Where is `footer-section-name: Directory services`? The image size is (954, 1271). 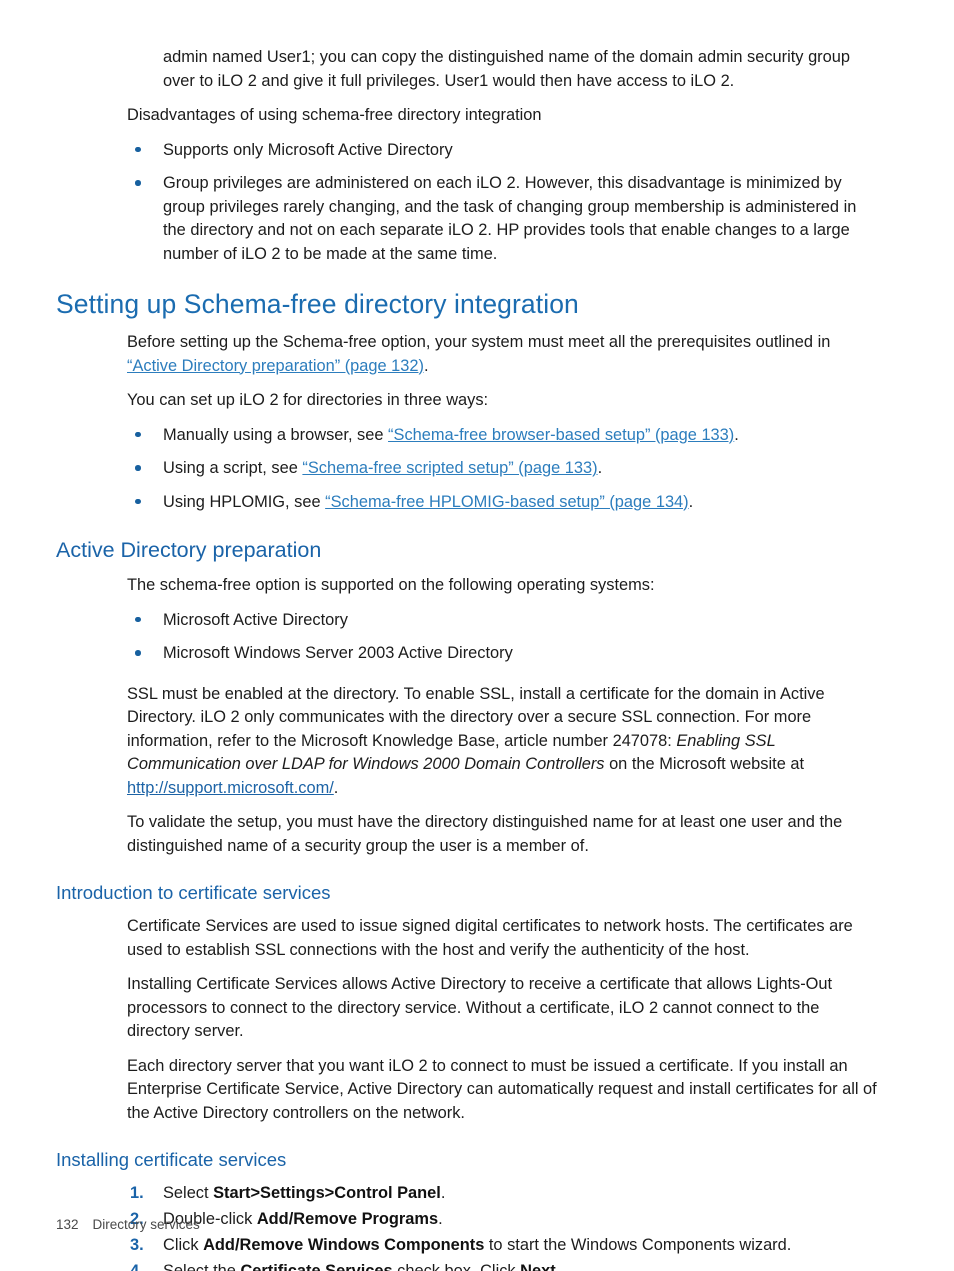 footer-section-name: Directory services is located at coordinates (146, 1224).